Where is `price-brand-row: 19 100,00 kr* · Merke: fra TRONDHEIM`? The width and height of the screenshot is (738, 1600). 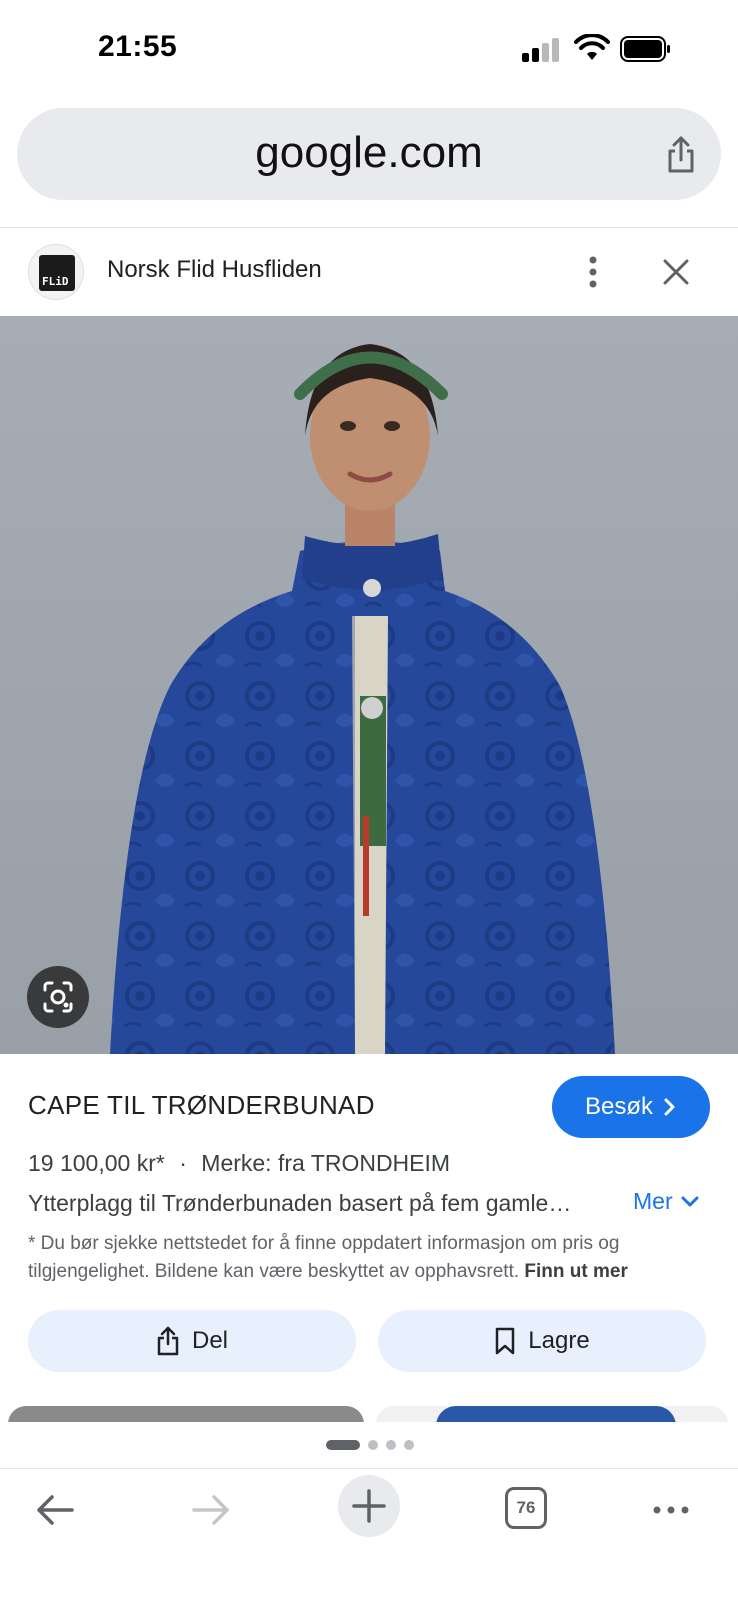 price-brand-row: 19 100,00 kr* · Merke: fra TRONDHEIM is located at coordinates (239, 1163).